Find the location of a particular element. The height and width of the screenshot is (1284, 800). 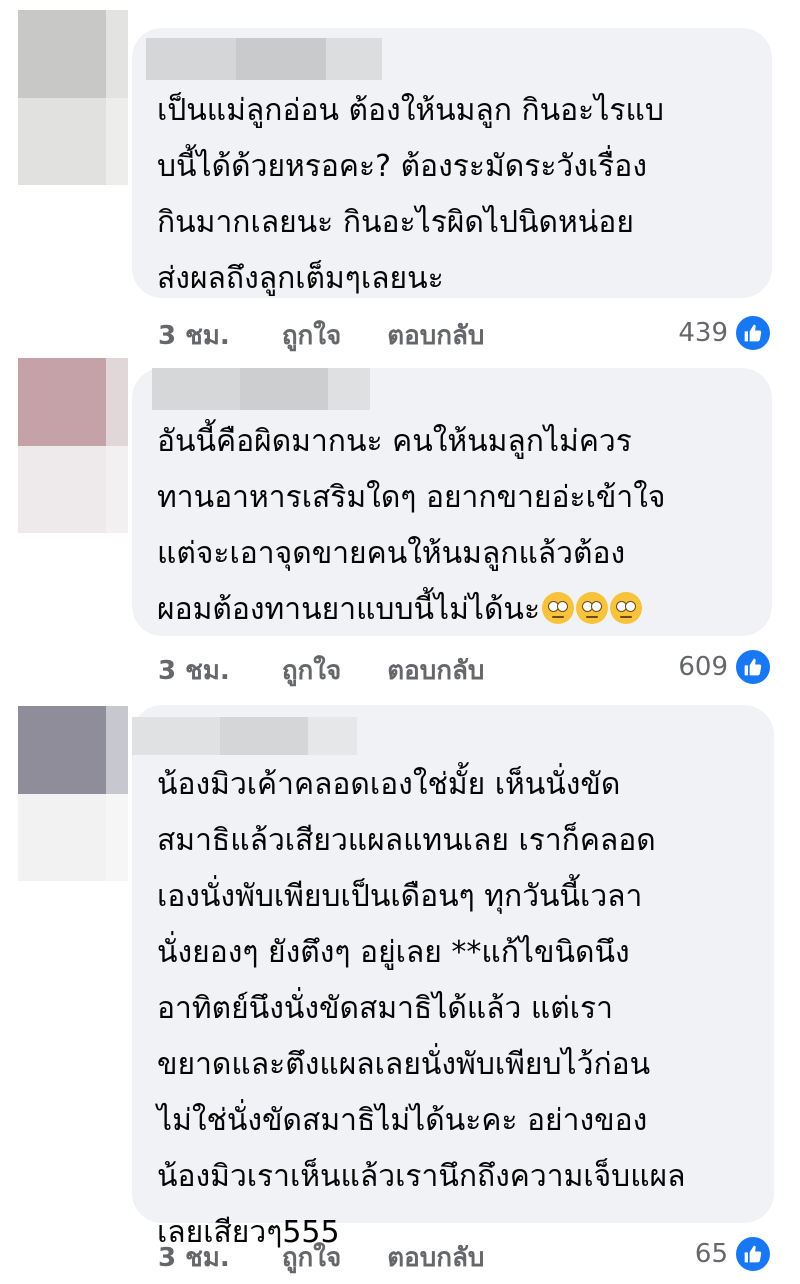

reaction-count: 609 is located at coordinates (703, 667).